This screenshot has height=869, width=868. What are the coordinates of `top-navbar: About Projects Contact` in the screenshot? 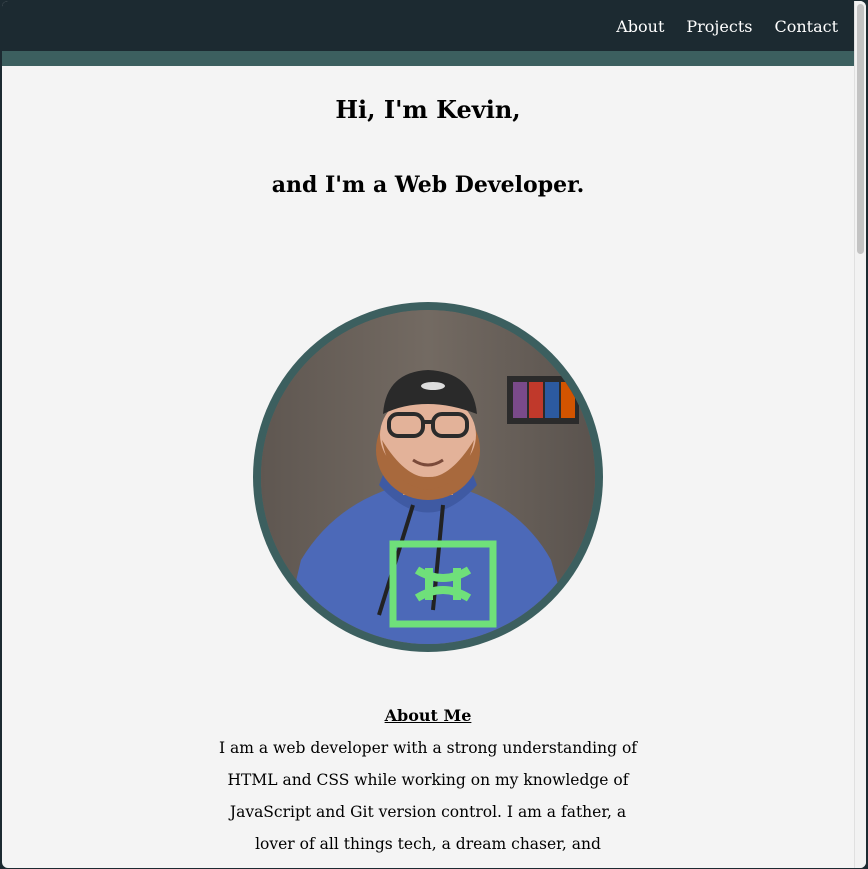 It's located at (428, 26).